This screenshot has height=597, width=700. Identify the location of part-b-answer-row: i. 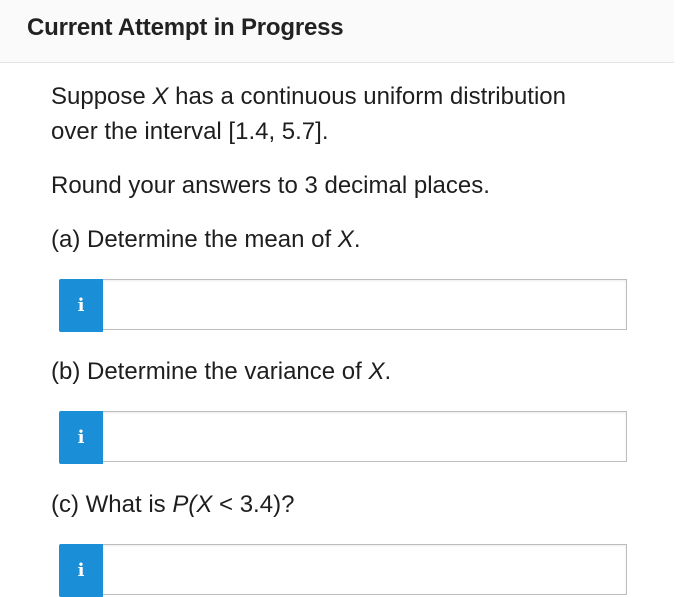
(344, 437).